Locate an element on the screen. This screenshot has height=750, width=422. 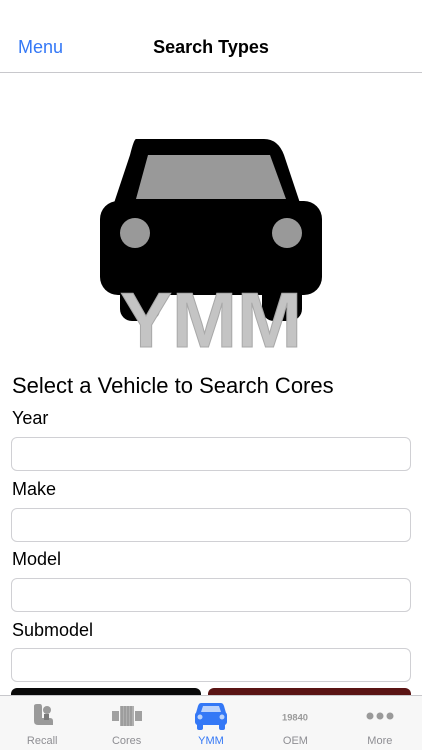
tab-recall-label: Recall is located at coordinates (42, 741).